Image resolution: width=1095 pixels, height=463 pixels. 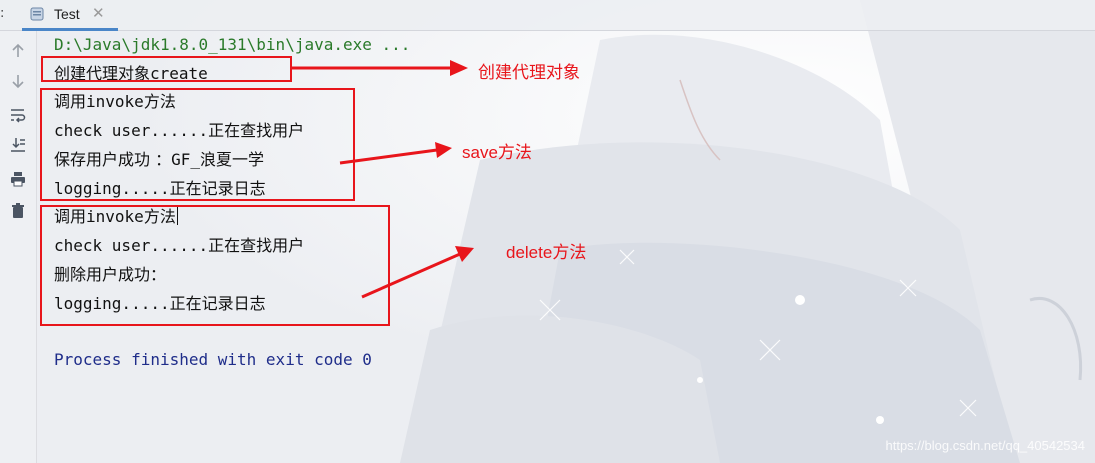 I want to click on delete-arrow-icon, so click(x=411, y=275).